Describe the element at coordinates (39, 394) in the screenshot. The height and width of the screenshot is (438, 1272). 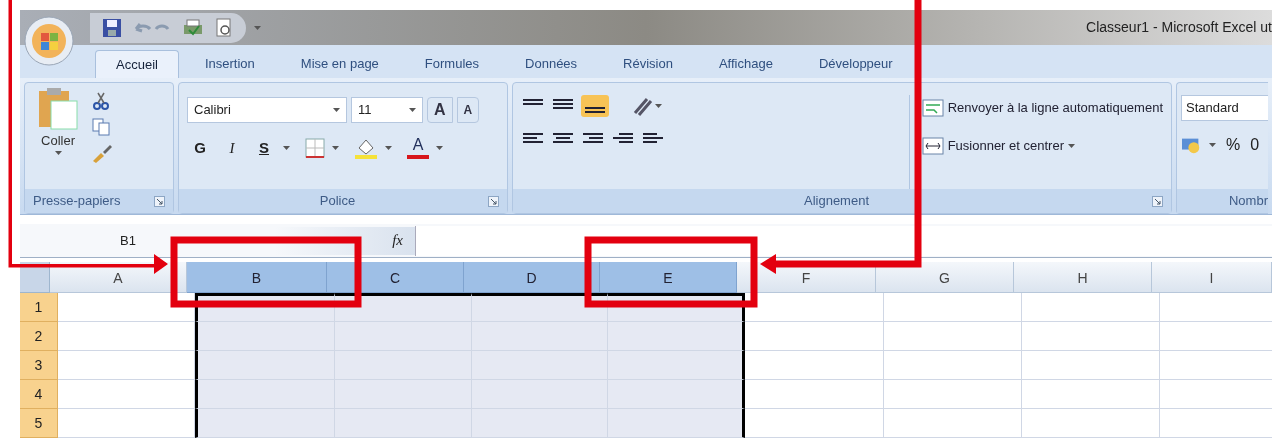
I see `row-header: 4` at that location.